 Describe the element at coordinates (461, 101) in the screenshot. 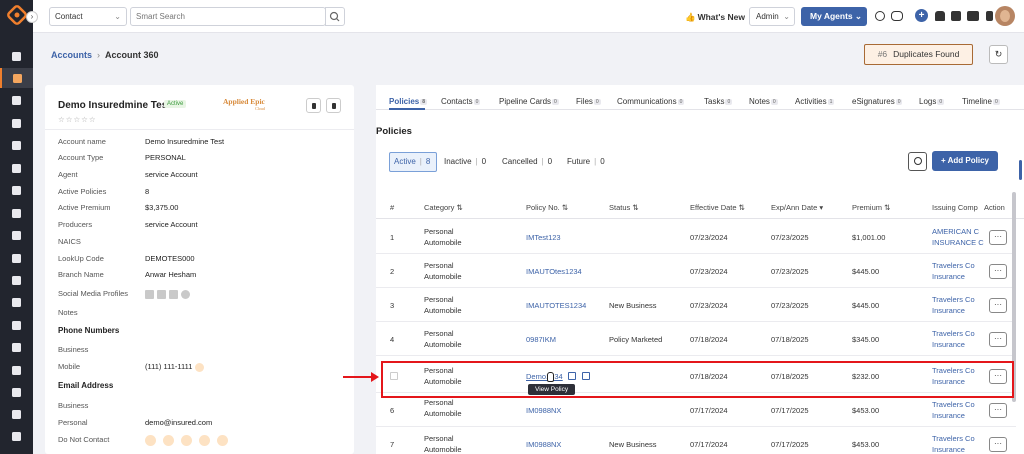

I see `tab-contacts: Contacts 0` at that location.